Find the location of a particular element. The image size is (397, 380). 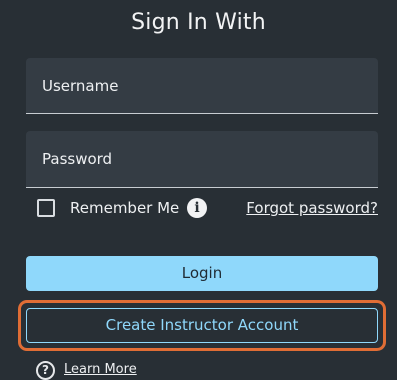

page-title: Sign In With is located at coordinates (198, 22).